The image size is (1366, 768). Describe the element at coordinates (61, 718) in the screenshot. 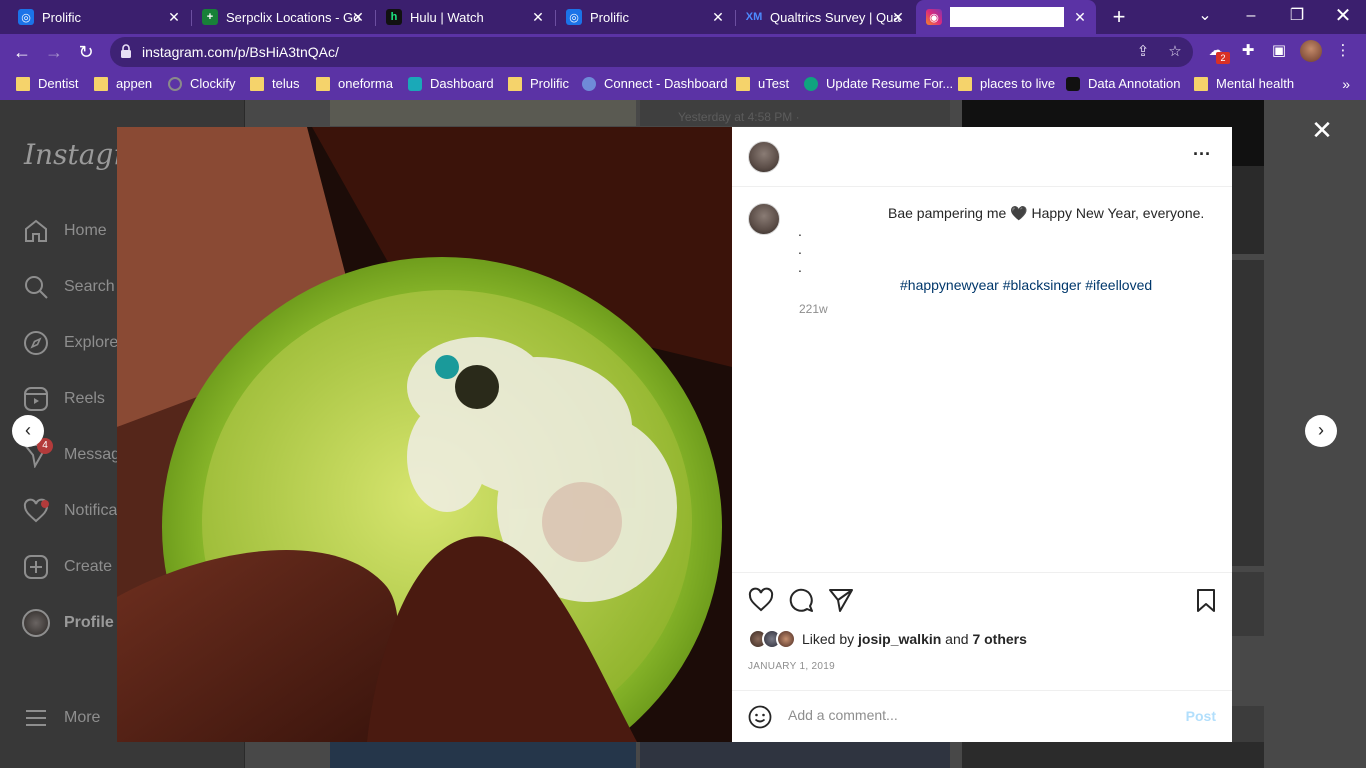

I see `nav-more: More` at that location.